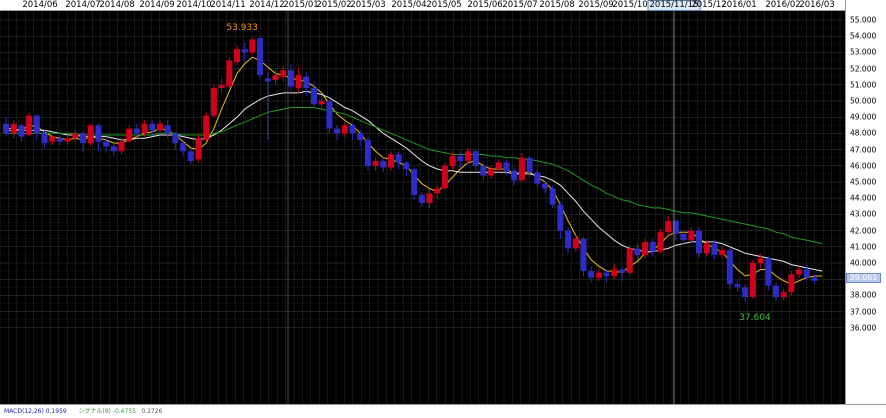 This screenshot has height=418, width=886. What do you see at coordinates (863, 312) in the screenshot?
I see `price-axis-label: 37.000` at bounding box center [863, 312].